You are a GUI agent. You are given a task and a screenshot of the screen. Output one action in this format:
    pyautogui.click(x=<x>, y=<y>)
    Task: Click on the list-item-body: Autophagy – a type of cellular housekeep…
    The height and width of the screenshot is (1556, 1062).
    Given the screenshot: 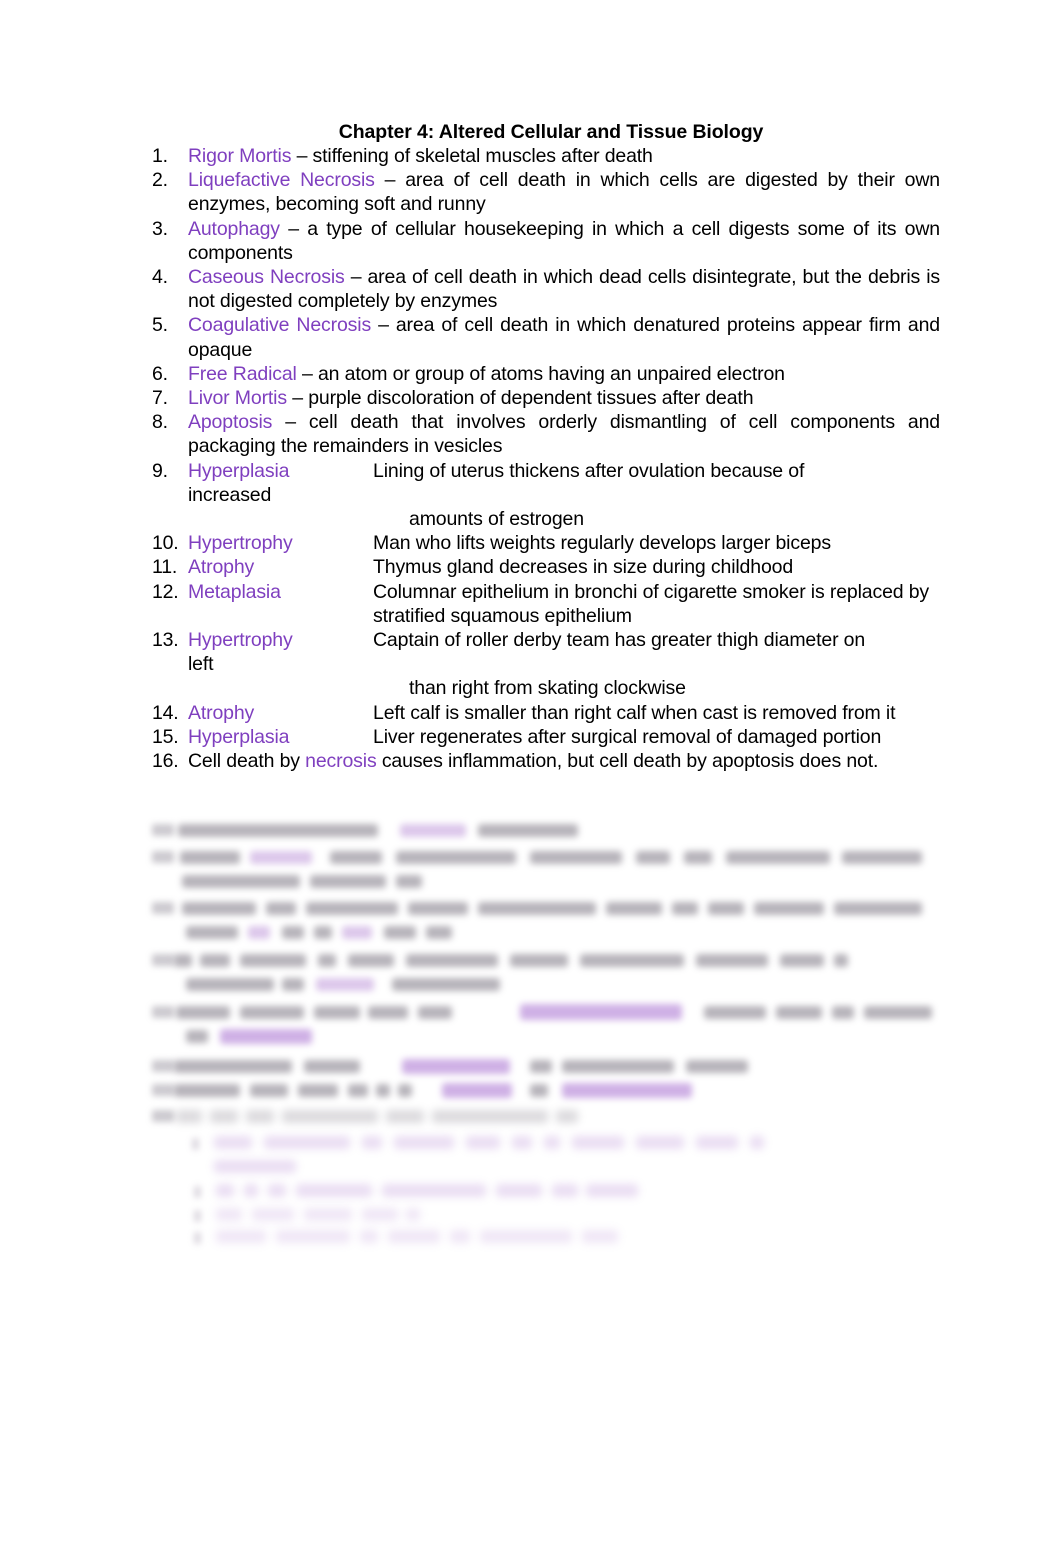 What is the action you would take?
    pyautogui.click(x=564, y=241)
    